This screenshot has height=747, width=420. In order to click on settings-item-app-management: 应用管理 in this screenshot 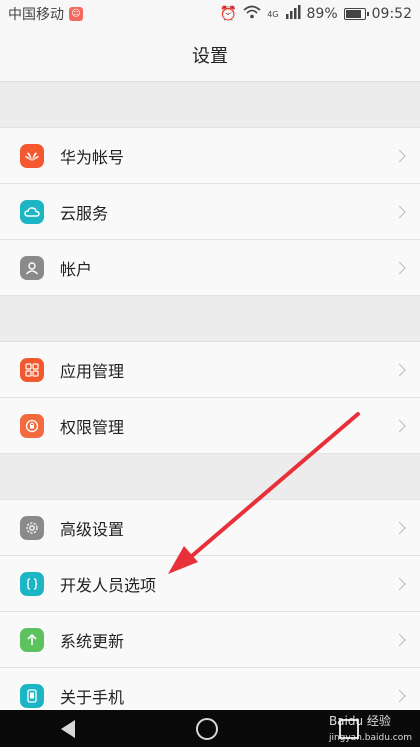, I will do `click(210, 370)`.